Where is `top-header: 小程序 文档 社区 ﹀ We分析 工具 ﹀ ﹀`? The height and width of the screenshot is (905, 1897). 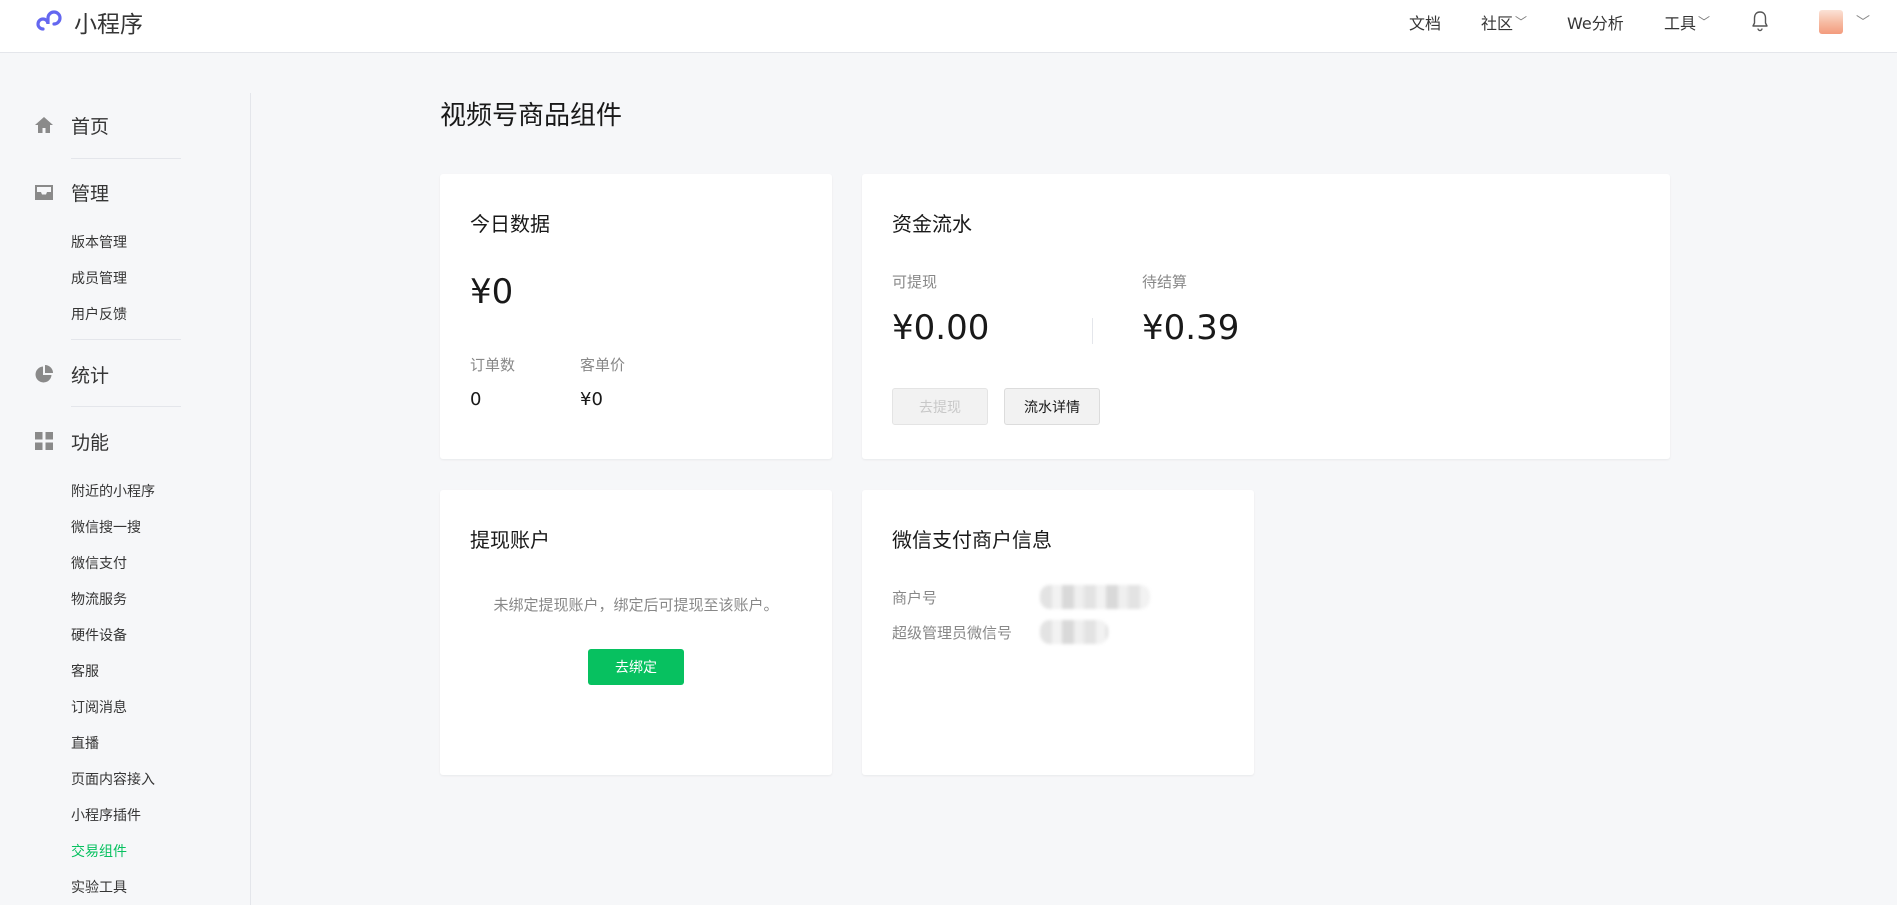
top-header: 小程序 文档 社区 ﹀ We分析 工具 ﹀ ﹀ is located at coordinates (948, 26).